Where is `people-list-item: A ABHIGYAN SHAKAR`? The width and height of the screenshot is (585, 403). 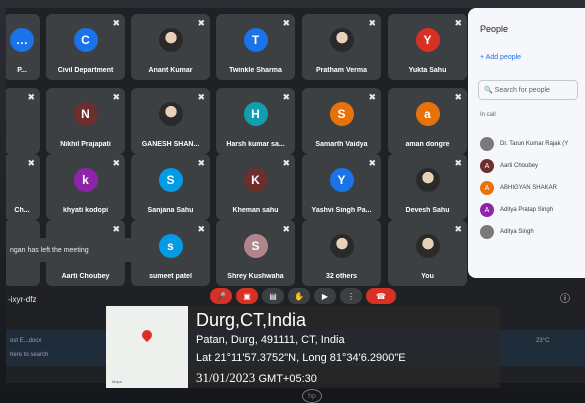
people-list-item: A ABHIGYAN SHAKAR is located at coordinates (518, 188).